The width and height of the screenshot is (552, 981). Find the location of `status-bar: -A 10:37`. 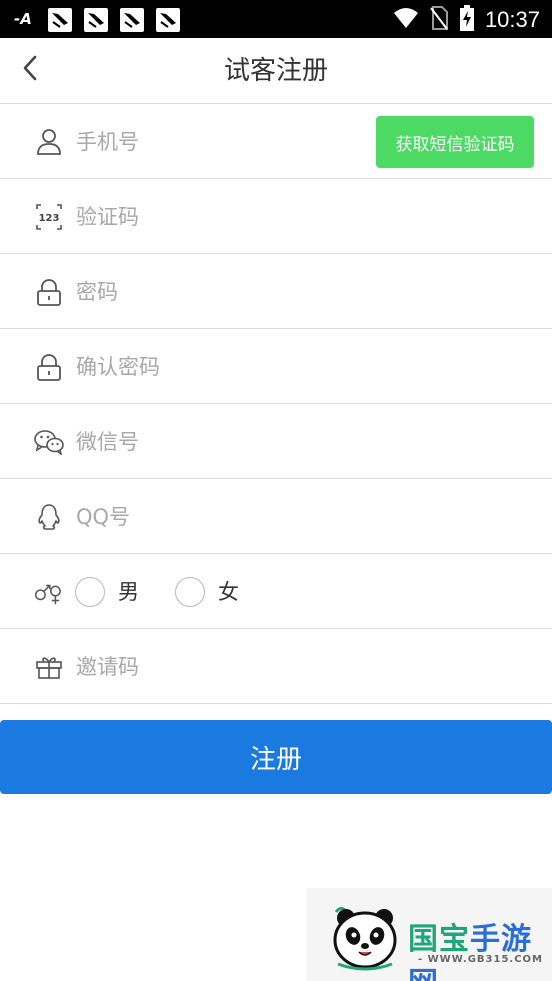

status-bar: -A 10:37 is located at coordinates (276, 19).